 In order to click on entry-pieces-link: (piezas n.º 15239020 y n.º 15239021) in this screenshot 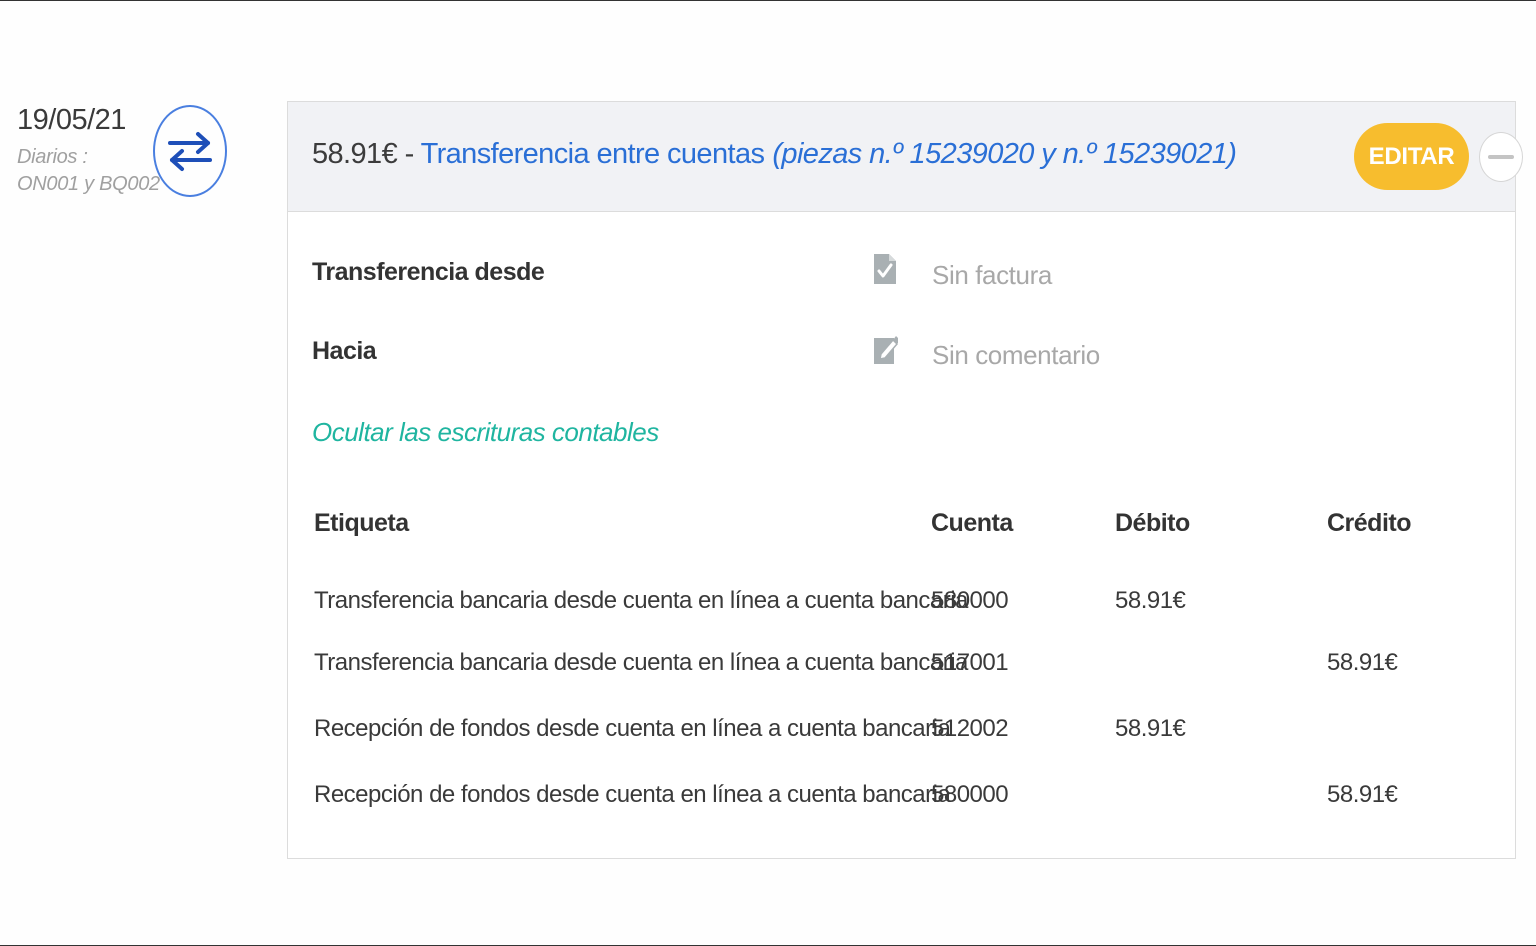, I will do `click(1004, 154)`.